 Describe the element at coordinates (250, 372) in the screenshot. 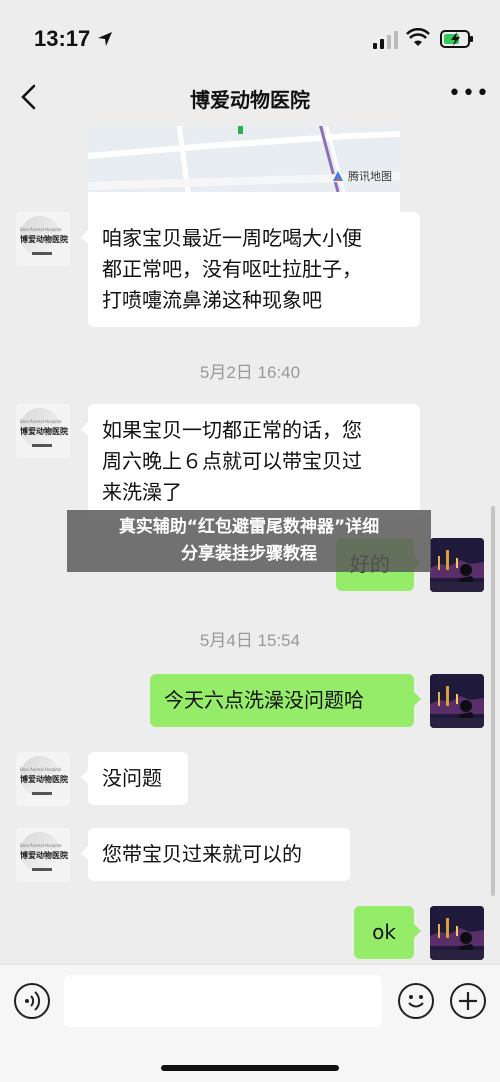

I see `message-timestamp: 5月2日 16:40` at that location.